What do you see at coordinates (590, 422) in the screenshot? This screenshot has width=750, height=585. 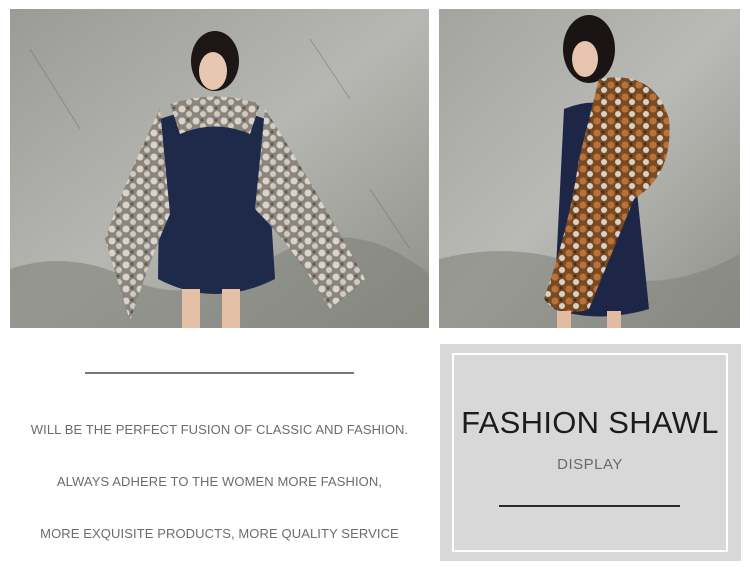 I see `panel-title: FASHION SHAWL` at bounding box center [590, 422].